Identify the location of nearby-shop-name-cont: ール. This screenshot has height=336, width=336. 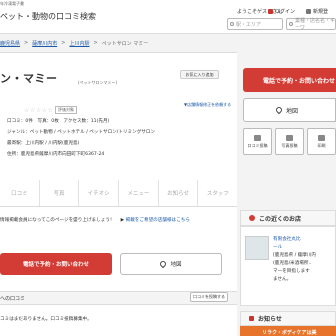
(277, 247).